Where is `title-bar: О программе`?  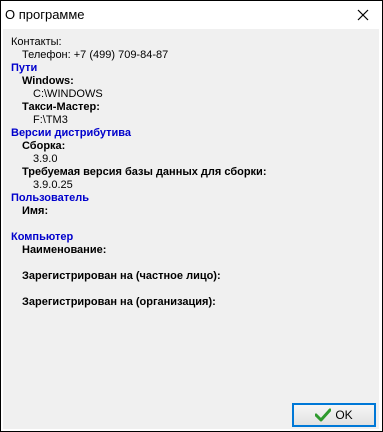
title-bar: О программе is located at coordinates (191, 15).